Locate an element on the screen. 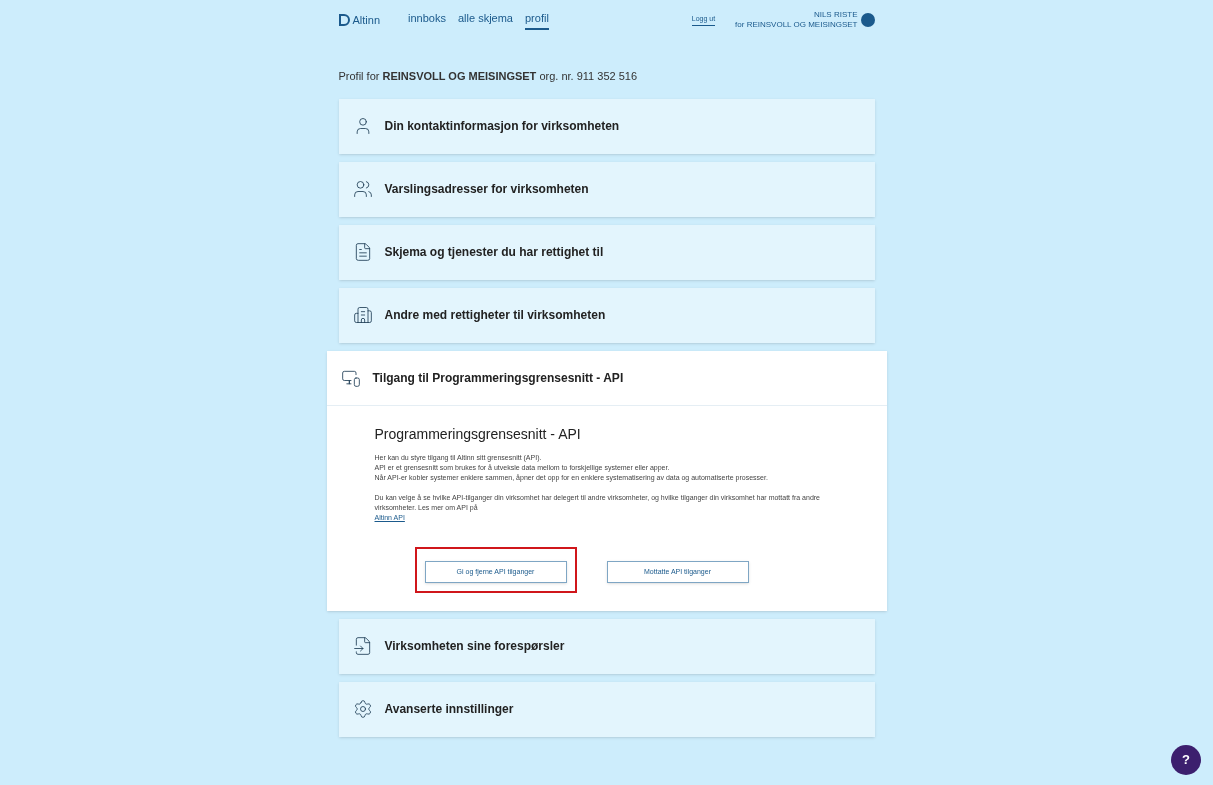  section-heading: Programmeringsgrensesnitt - API is located at coordinates (478, 434).